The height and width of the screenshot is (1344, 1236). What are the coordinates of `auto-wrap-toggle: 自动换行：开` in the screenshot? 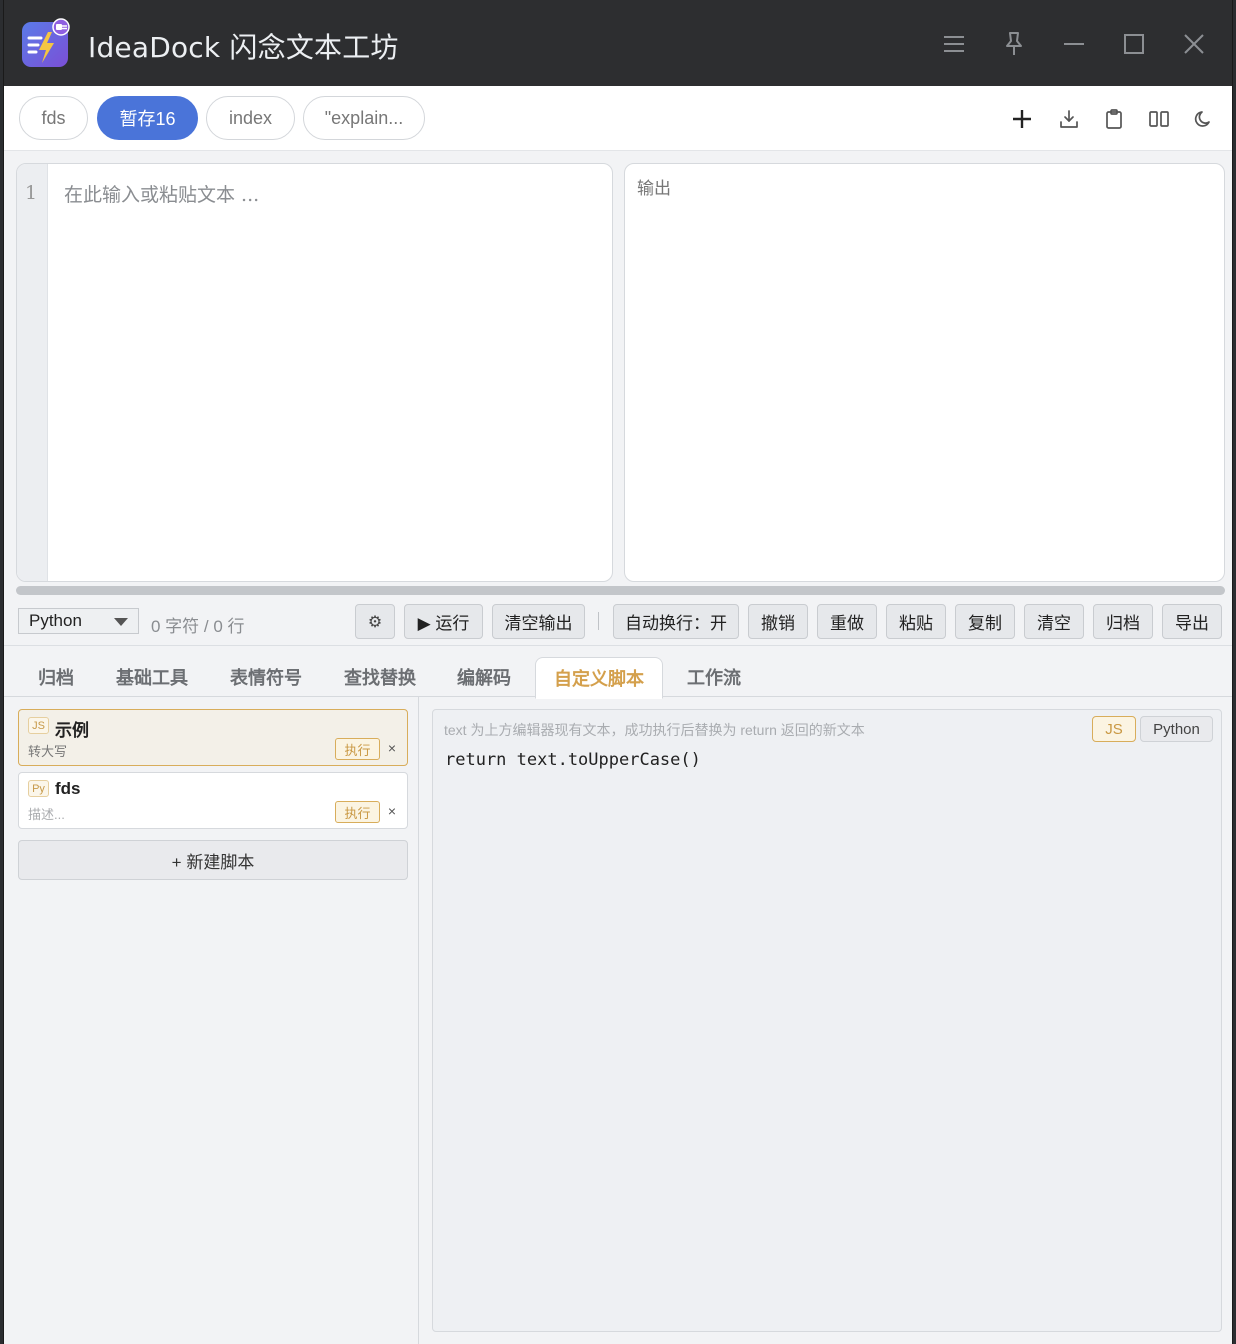 It's located at (676, 621).